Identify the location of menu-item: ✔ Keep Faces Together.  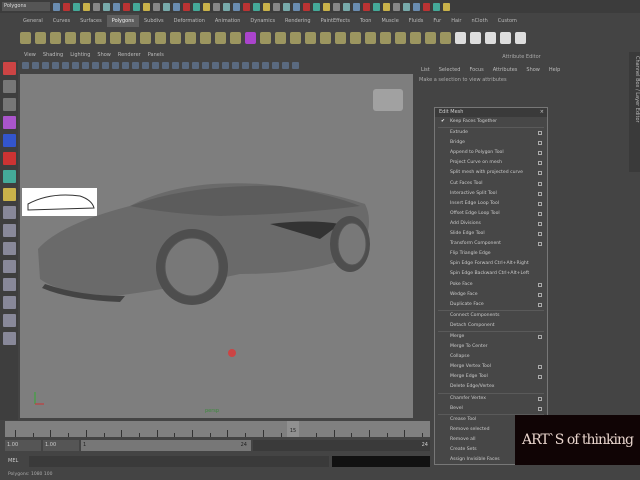
(491, 122).